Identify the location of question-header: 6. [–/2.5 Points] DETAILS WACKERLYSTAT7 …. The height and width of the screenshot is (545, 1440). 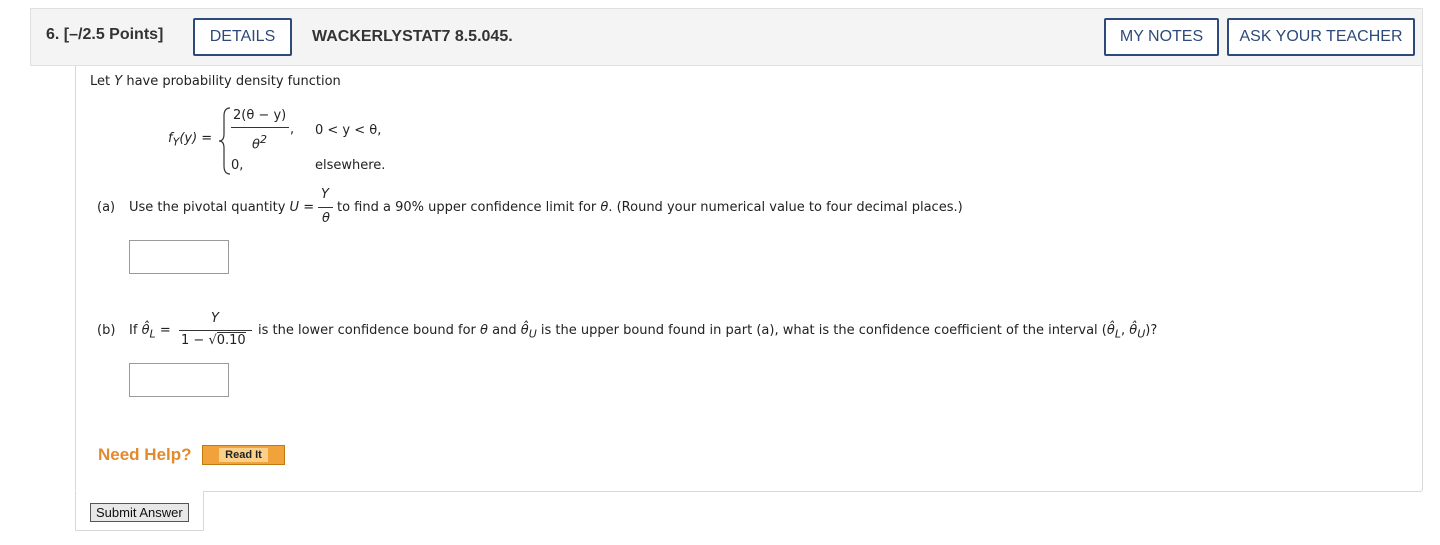
(726, 37).